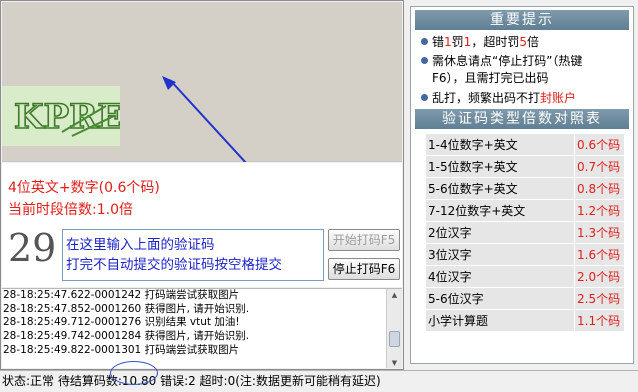 Image resolution: width=638 pixels, height=392 pixels. I want to click on log-line: 28-18:25:49.822-0001301 打码端尝试获取图片, so click(121, 349).